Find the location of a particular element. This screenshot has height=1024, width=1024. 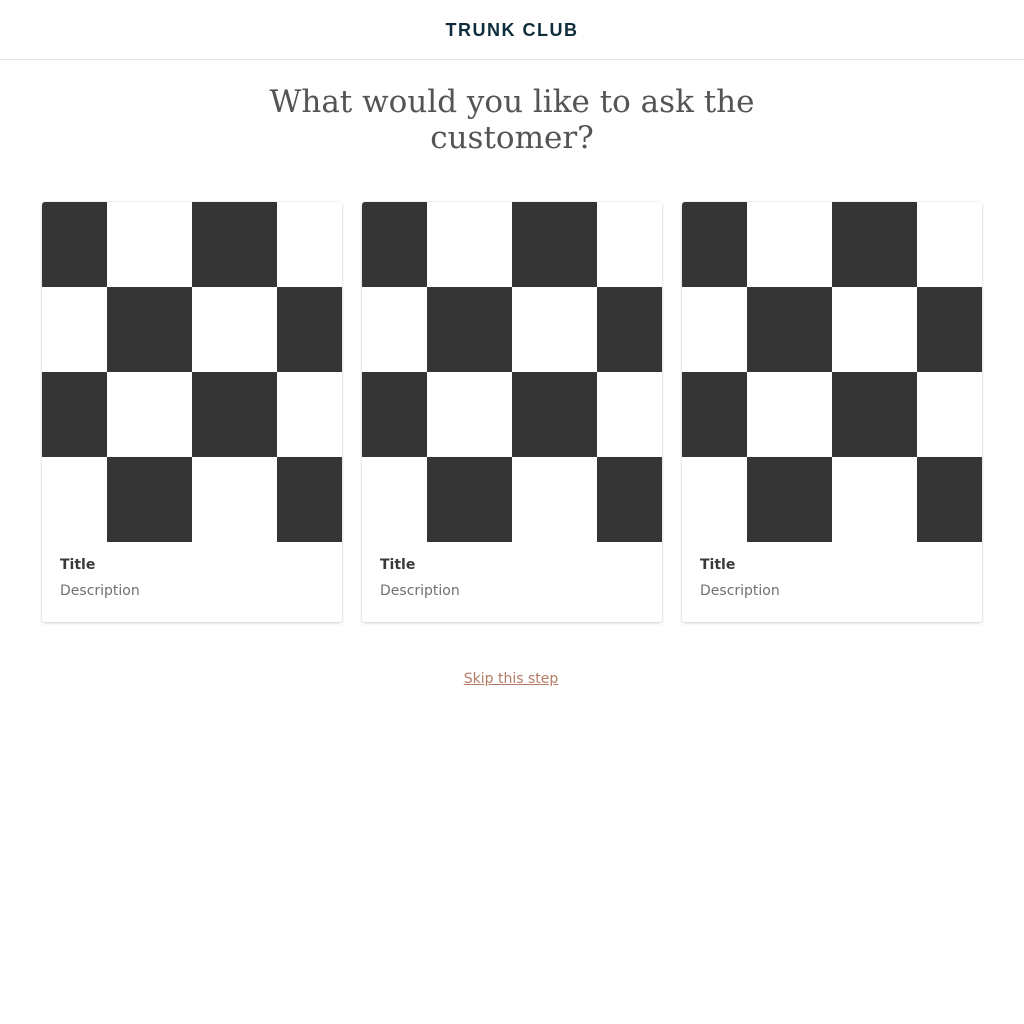

site-header: TRUNK CLUB is located at coordinates (512, 30).